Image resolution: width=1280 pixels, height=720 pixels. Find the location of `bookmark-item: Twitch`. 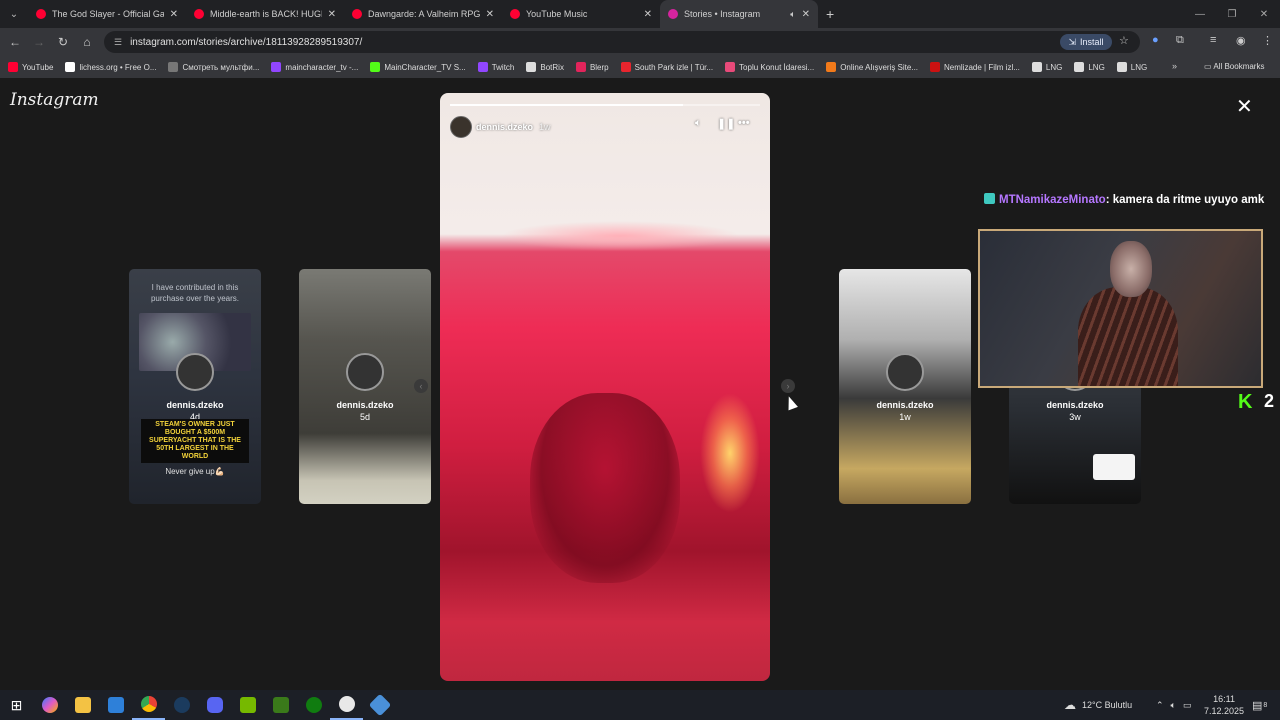

bookmark-item: Twitch is located at coordinates (495, 67).